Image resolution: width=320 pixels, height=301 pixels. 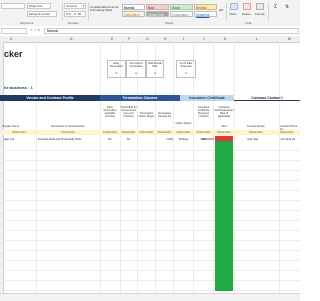 I want to click on number-format-select: General ▾, so click(x=75, y=6).